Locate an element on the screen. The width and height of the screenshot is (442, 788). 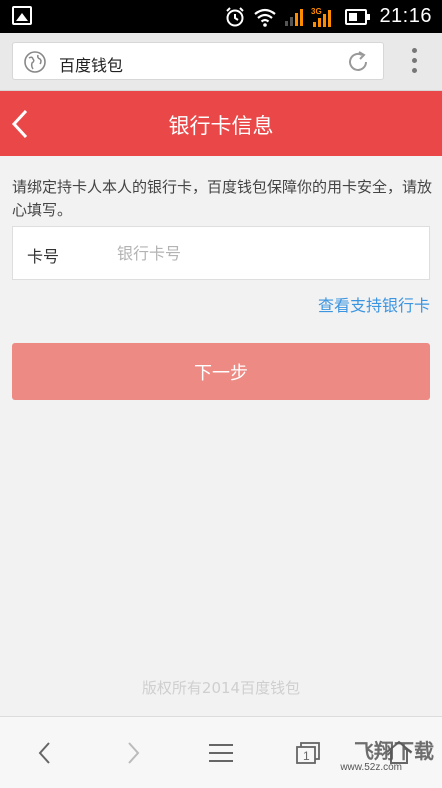
supported-banks-link: 查看支持银行卡 is located at coordinates (374, 304).